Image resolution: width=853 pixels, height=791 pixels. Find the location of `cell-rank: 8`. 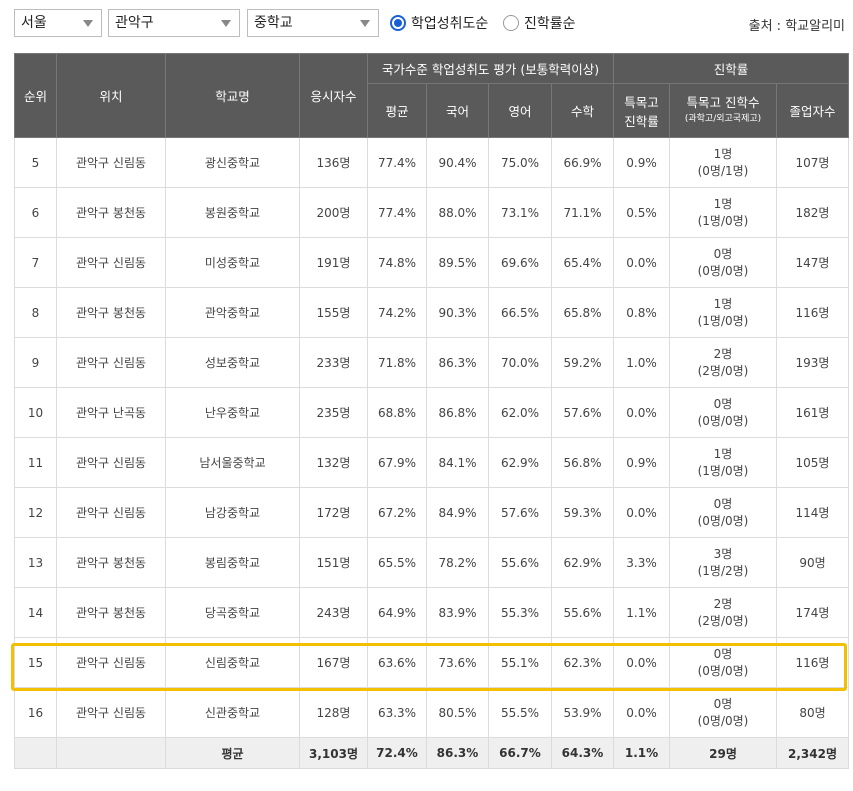

cell-rank: 8 is located at coordinates (35, 312).